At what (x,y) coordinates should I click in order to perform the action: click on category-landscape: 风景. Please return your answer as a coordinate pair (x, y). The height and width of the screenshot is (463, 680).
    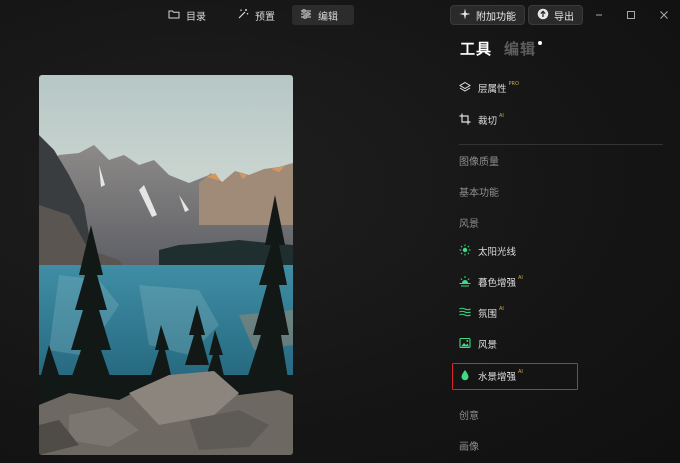
    Looking at the image, I should click on (469, 222).